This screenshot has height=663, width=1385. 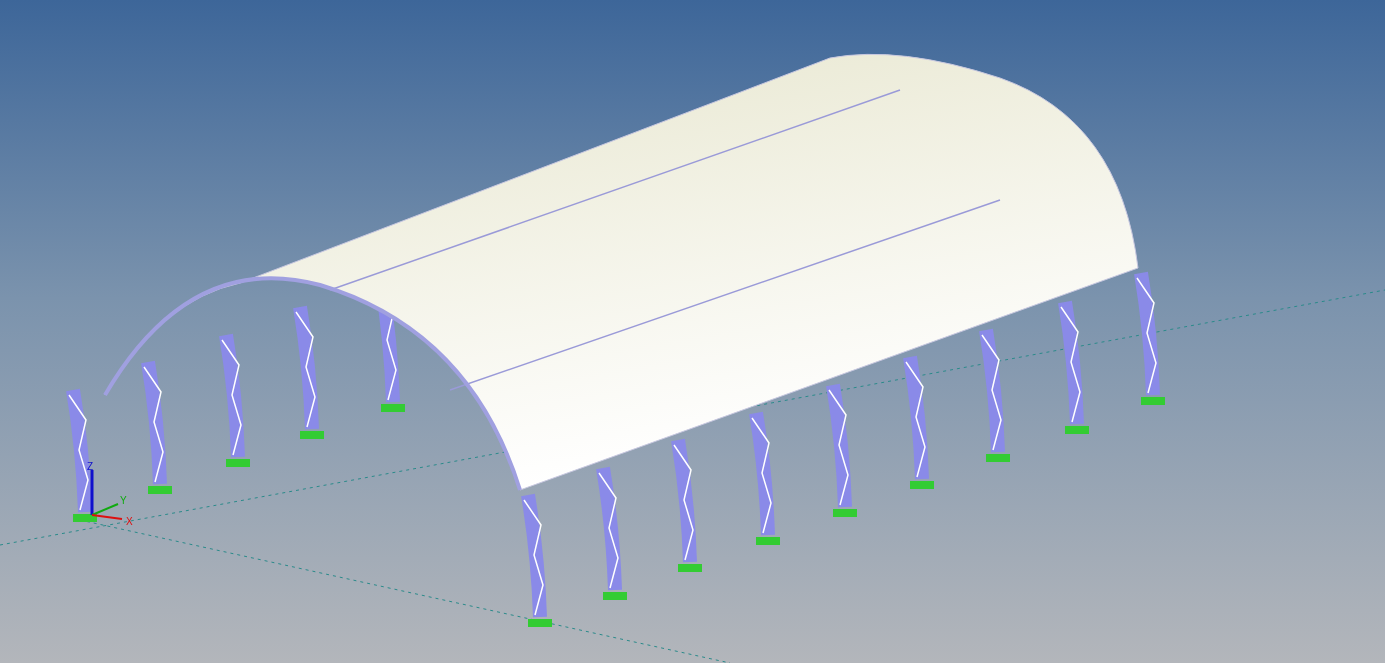 I want to click on y-axis-line, so click(x=105, y=509).